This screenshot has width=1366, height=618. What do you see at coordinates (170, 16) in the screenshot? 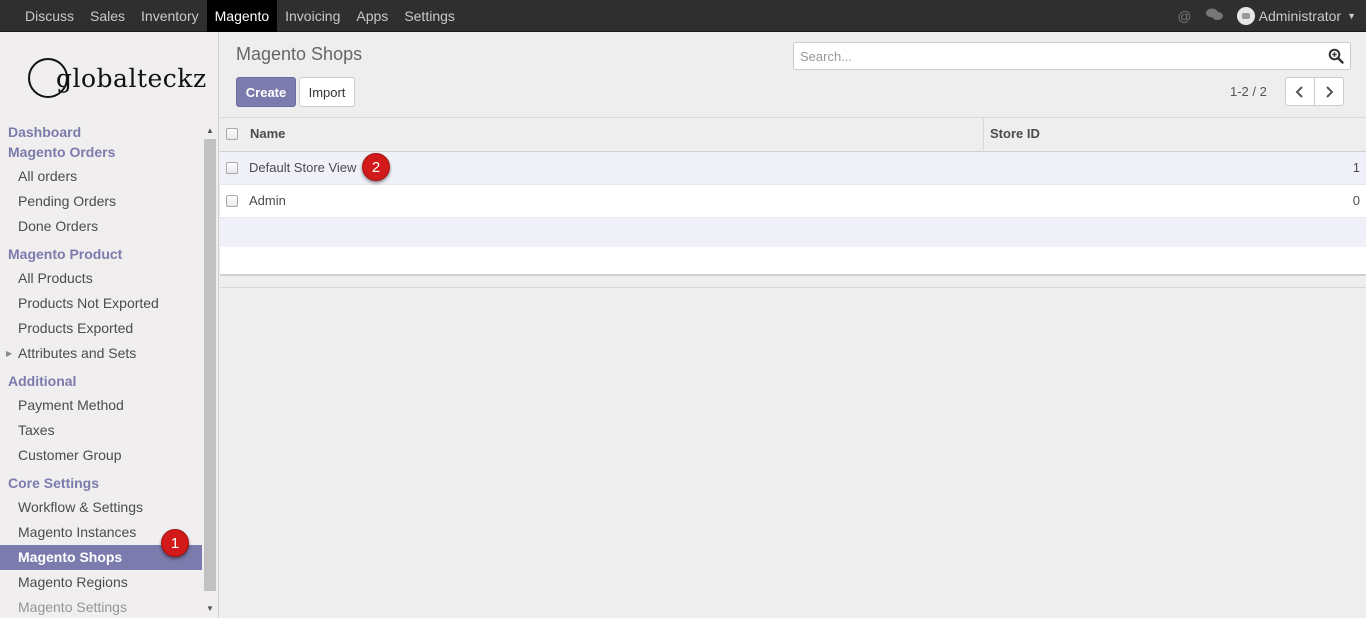
I see `menu-inventory: Inventory` at bounding box center [170, 16].